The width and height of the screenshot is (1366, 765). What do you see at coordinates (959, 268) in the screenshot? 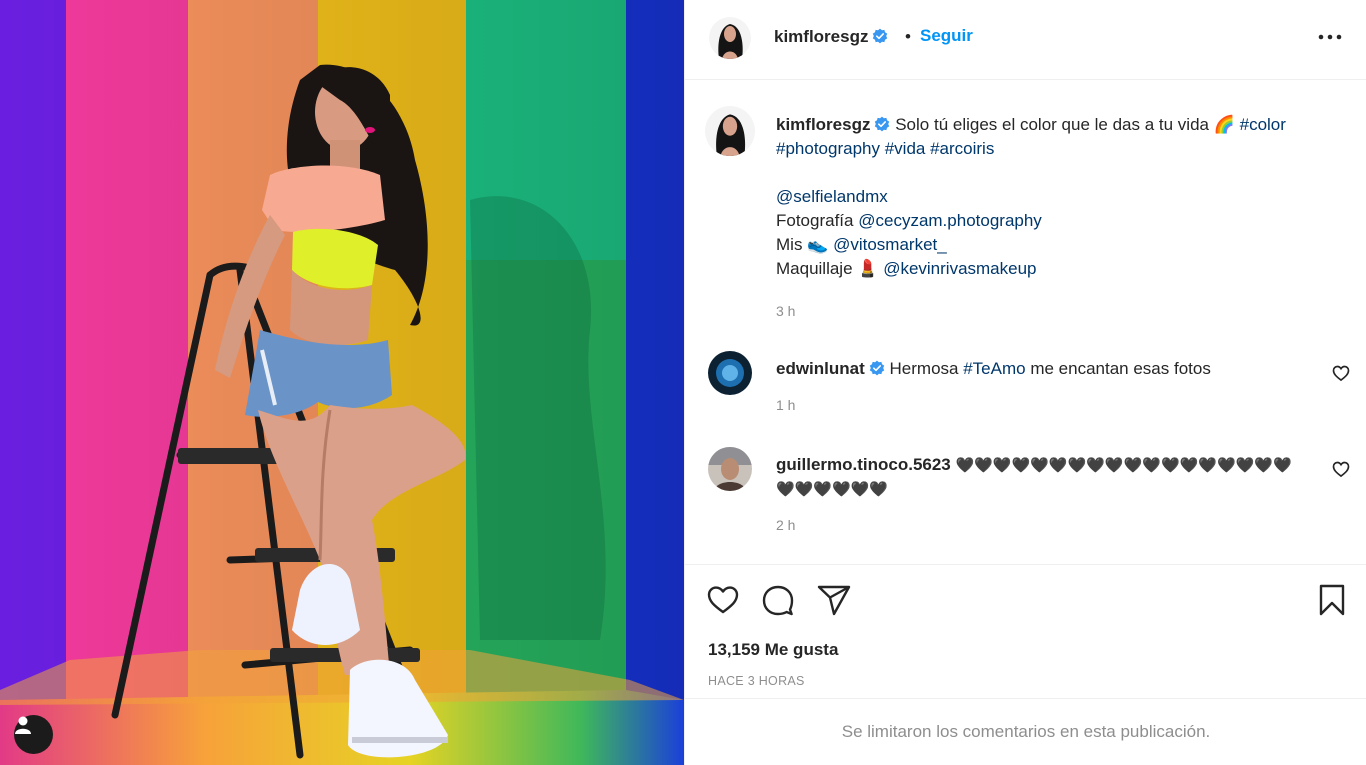
I see `mention-kevinrivas: @kevinrivasmakeup` at bounding box center [959, 268].